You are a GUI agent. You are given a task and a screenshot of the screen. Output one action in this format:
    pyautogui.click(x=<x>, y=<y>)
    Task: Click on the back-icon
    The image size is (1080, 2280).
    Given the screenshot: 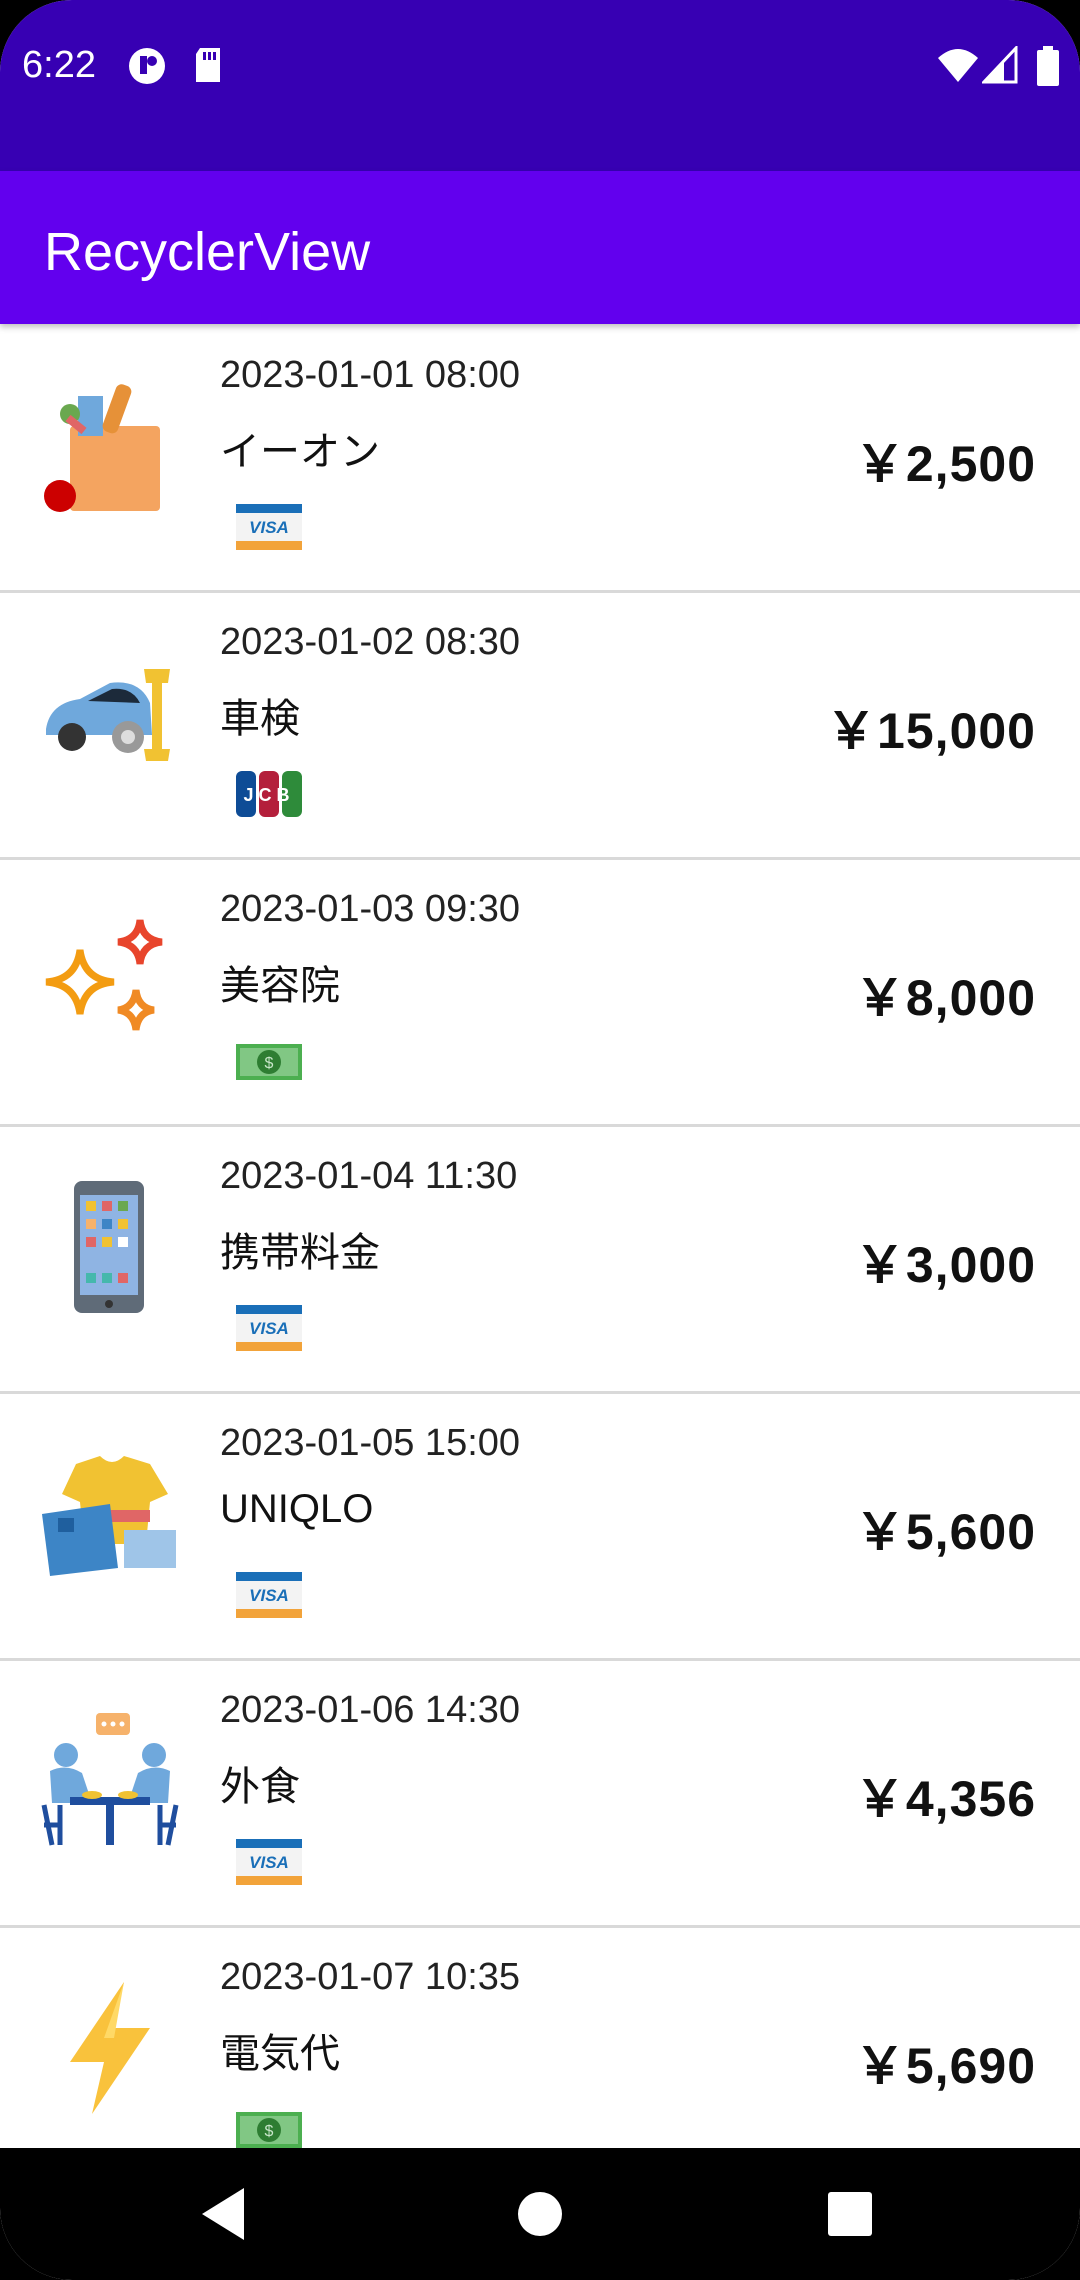 What is the action you would take?
    pyautogui.click(x=224, y=2214)
    